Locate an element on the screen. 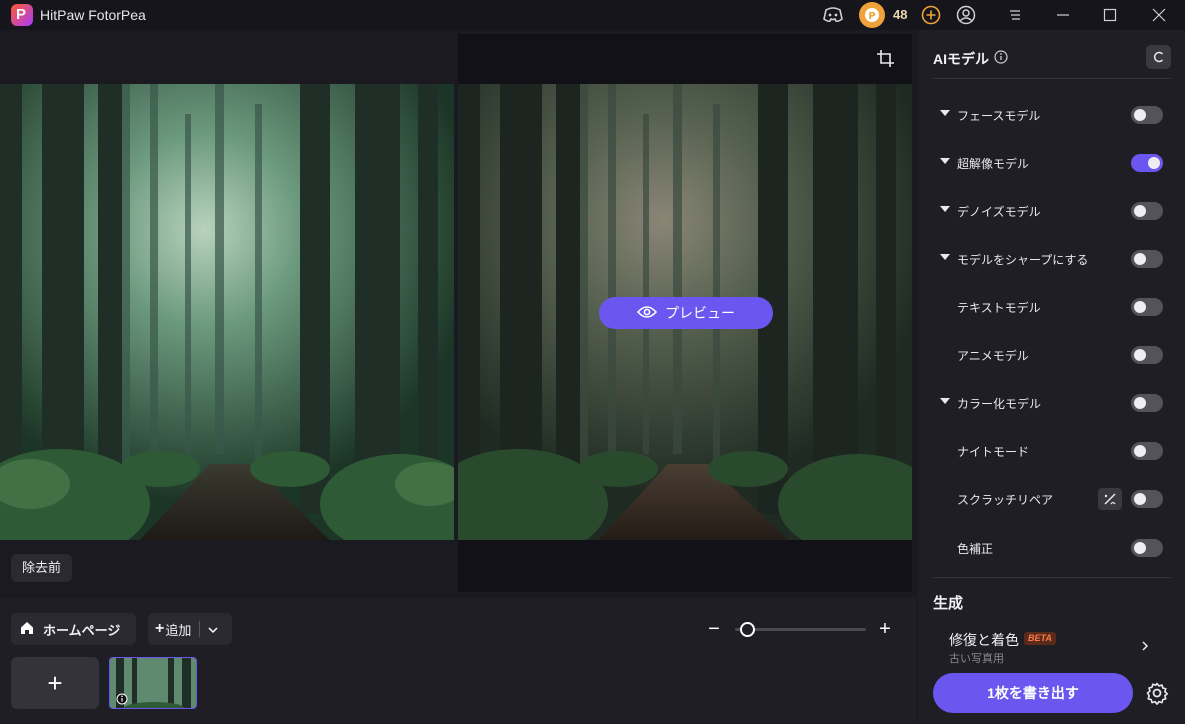 The width and height of the screenshot is (1185, 724). export-button: 1枚を書き出す is located at coordinates (1033, 693).